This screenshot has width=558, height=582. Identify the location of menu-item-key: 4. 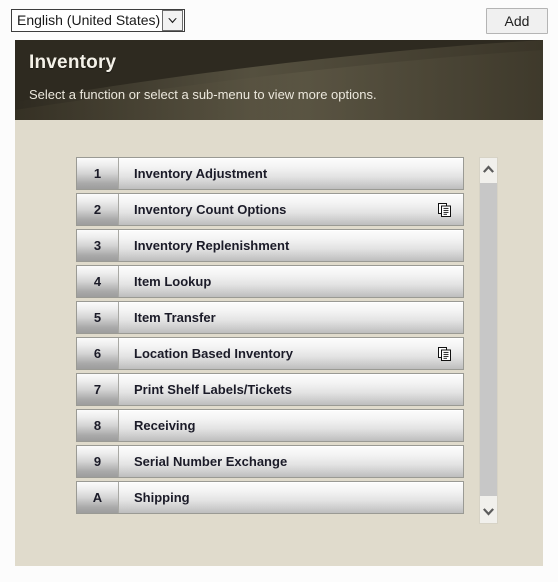
(98, 281).